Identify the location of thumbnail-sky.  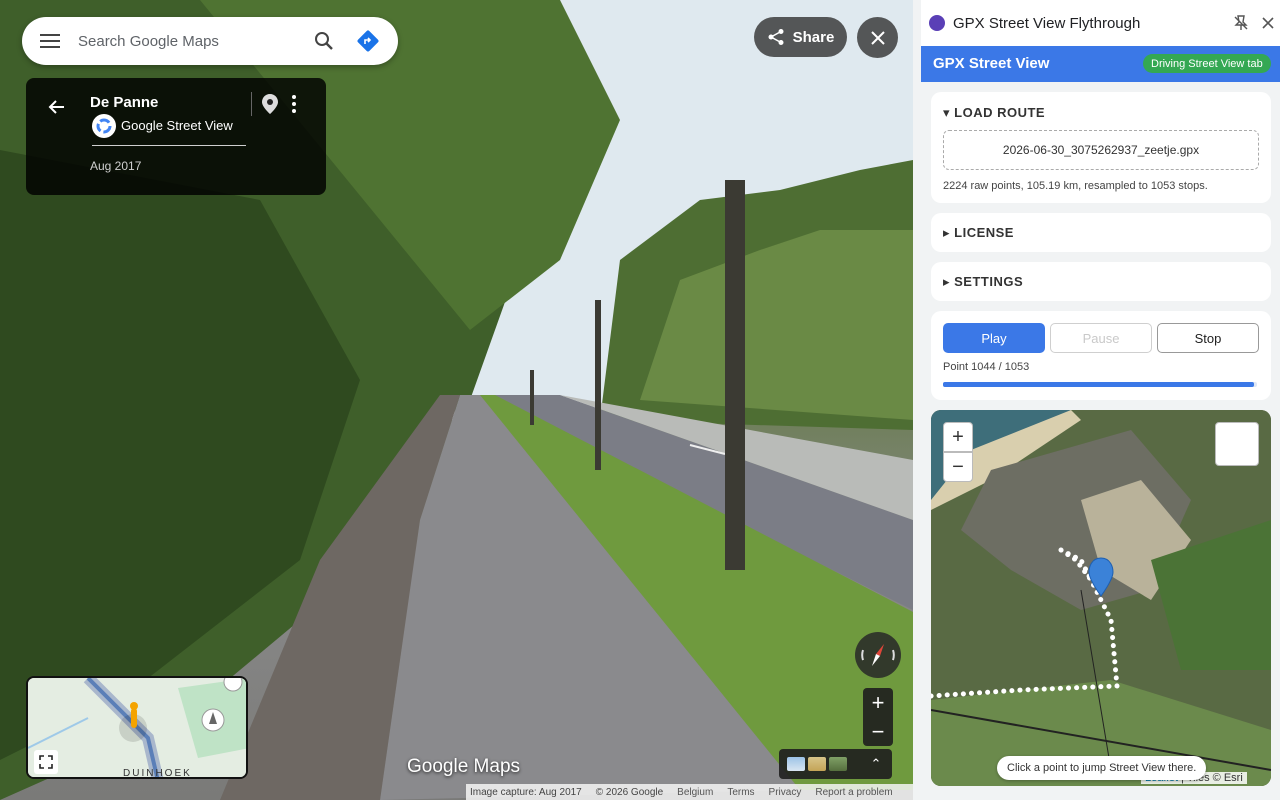
(796, 764).